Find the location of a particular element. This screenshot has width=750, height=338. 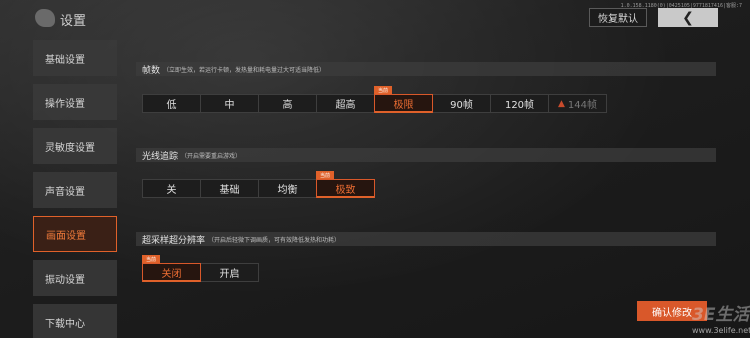

sidebar-item-sensitivity: 灵敏度设置 is located at coordinates (75, 146).